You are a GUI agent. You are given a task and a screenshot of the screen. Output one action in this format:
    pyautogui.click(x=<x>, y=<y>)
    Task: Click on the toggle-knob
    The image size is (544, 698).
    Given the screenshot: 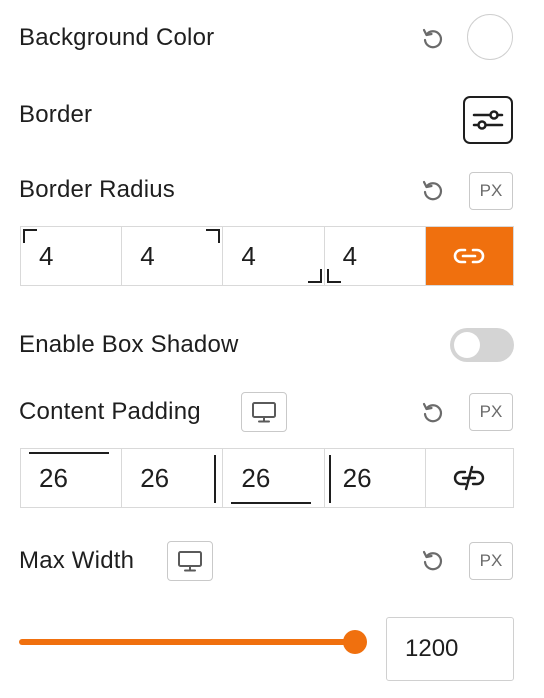 What is the action you would take?
    pyautogui.click(x=467, y=345)
    